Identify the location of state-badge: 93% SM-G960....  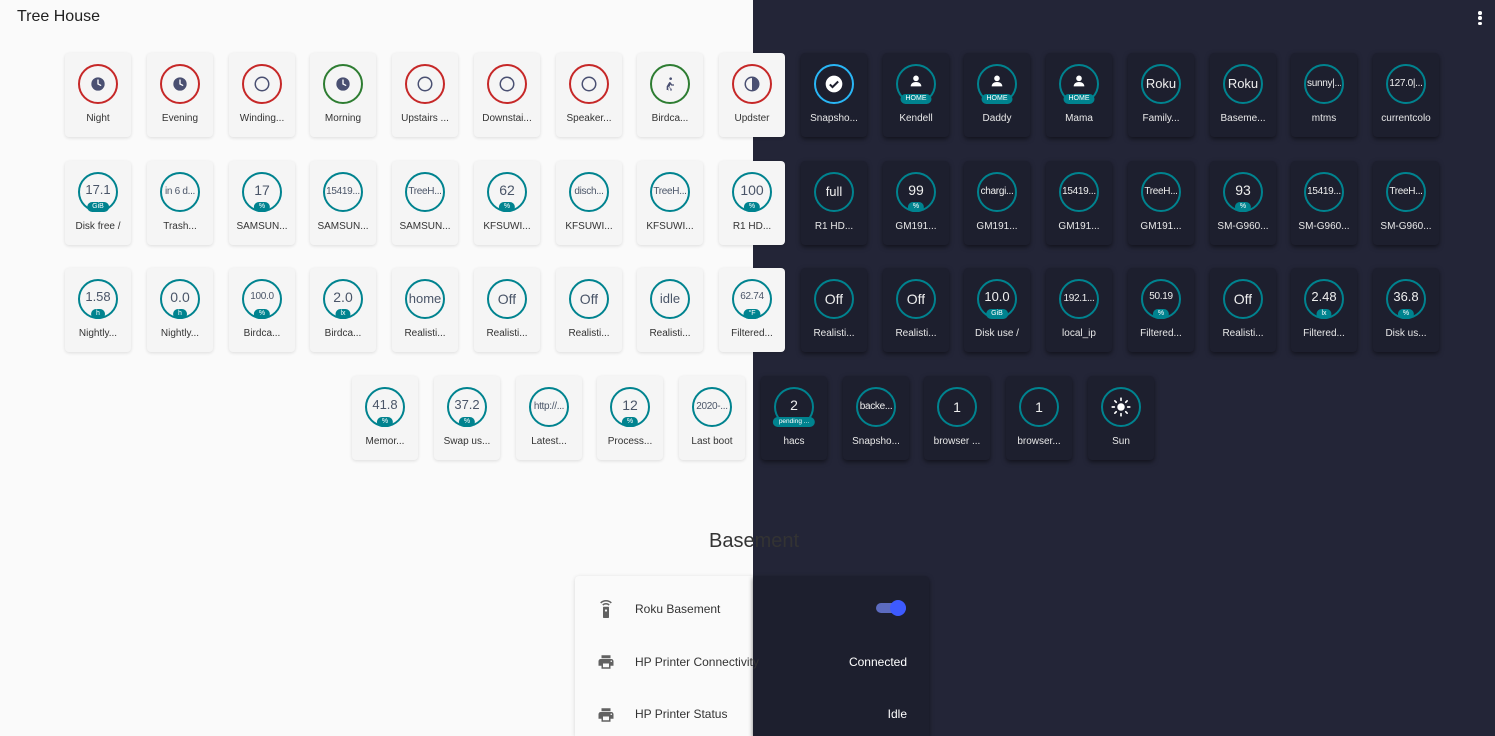
(1243, 203).